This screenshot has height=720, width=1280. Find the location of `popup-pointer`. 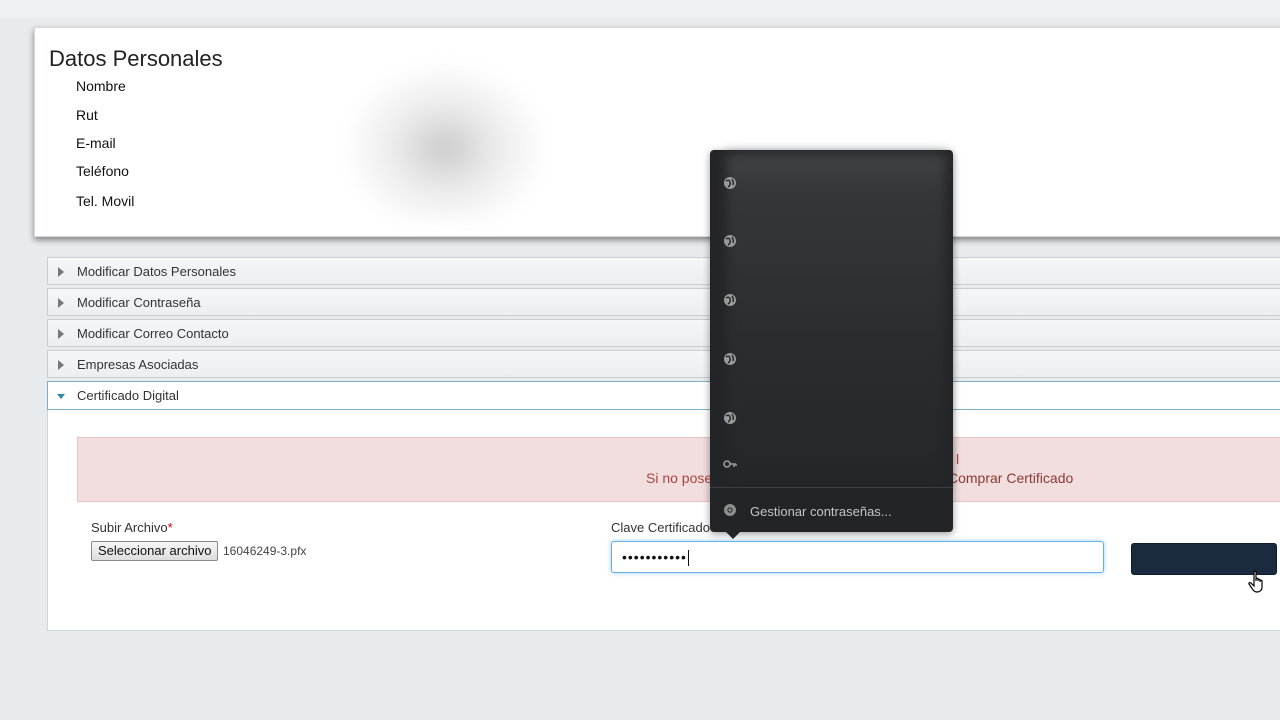

popup-pointer is located at coordinates (733, 535).